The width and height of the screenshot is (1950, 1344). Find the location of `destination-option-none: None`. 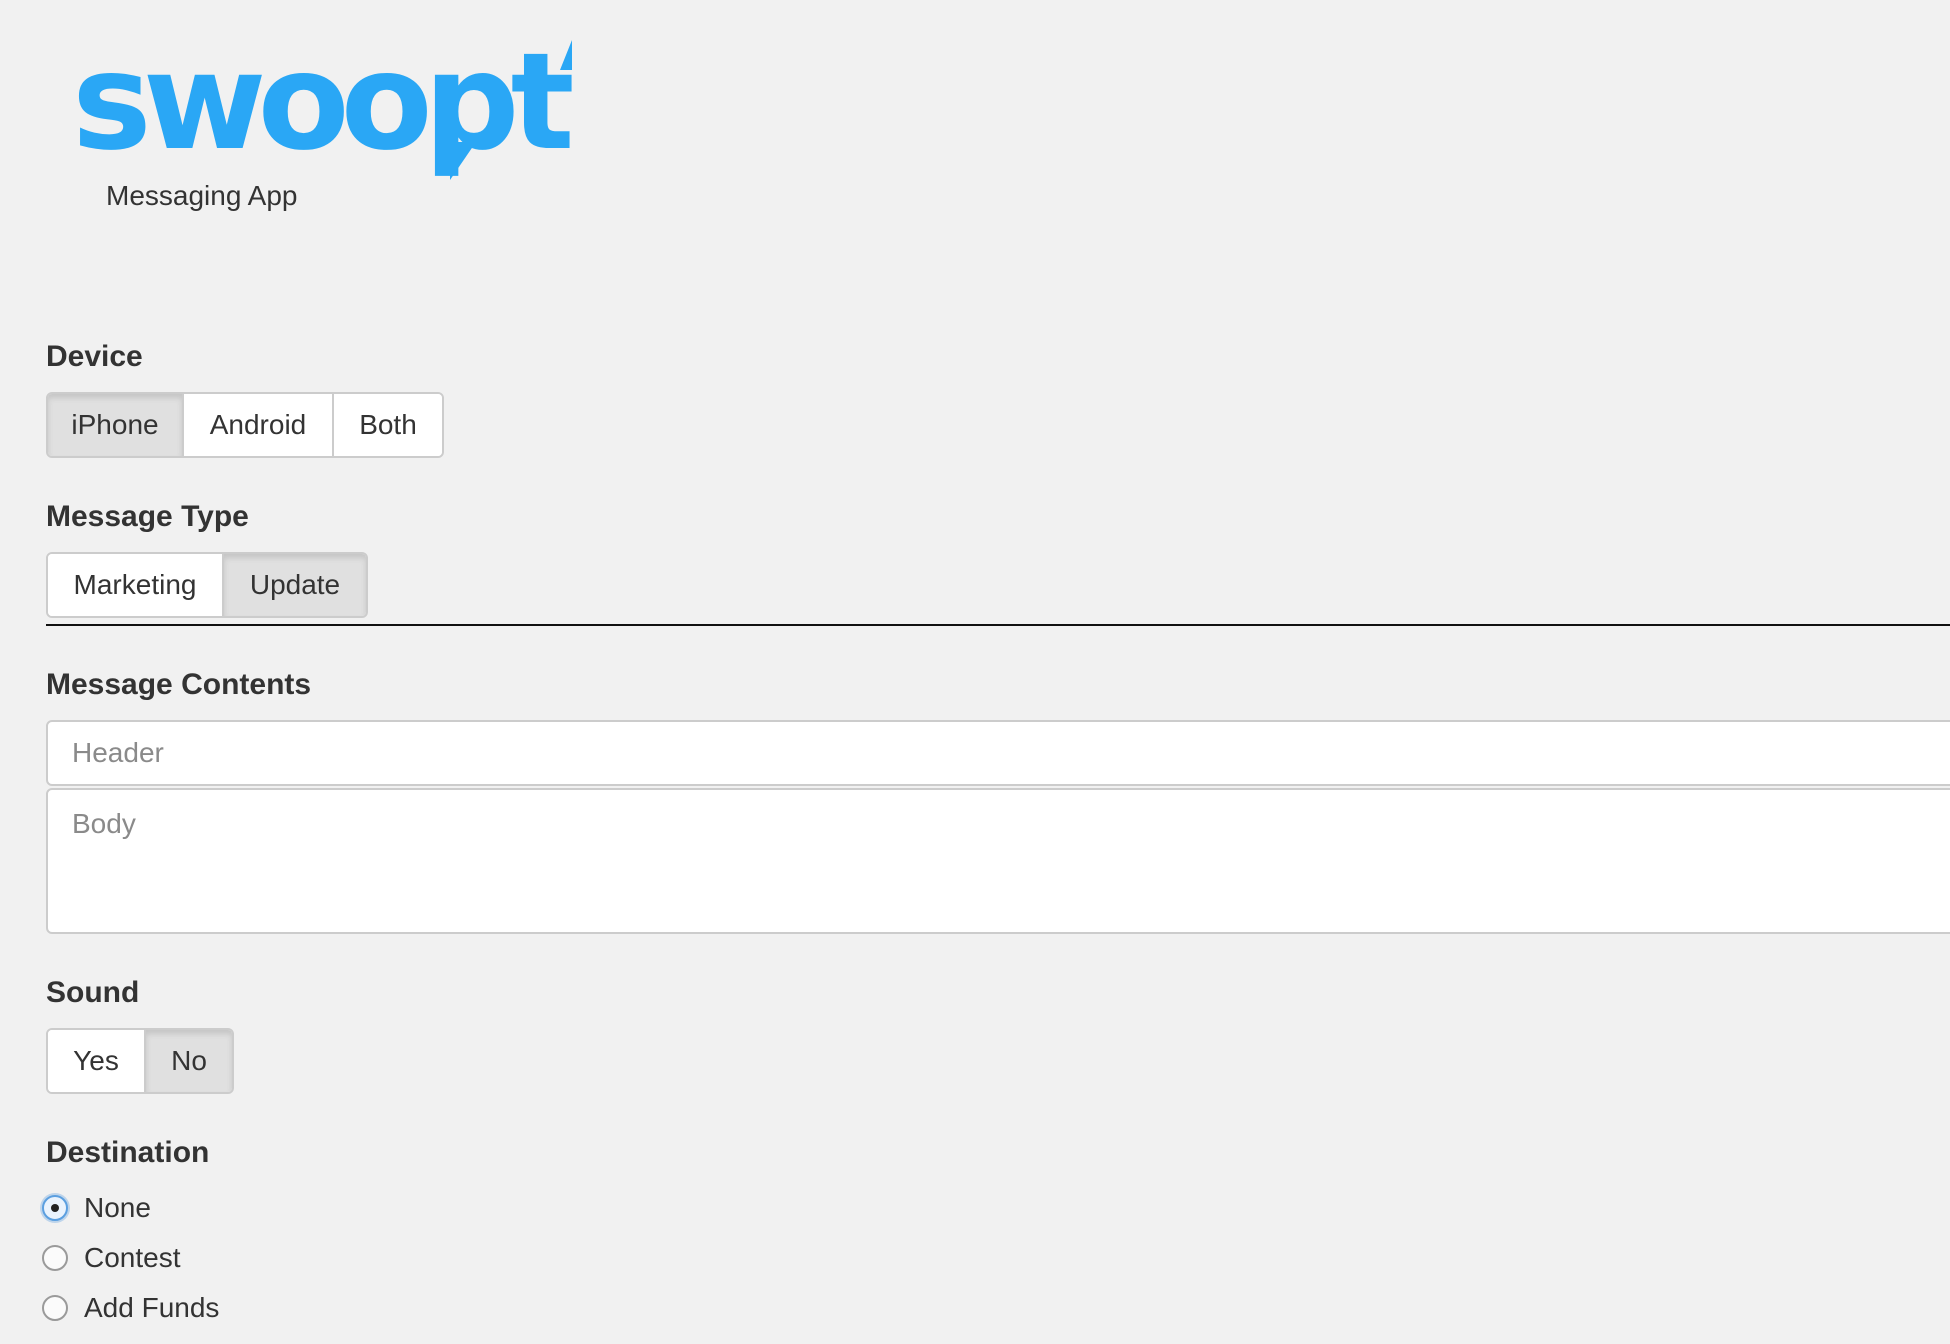

destination-option-none: None is located at coordinates (96, 1208).